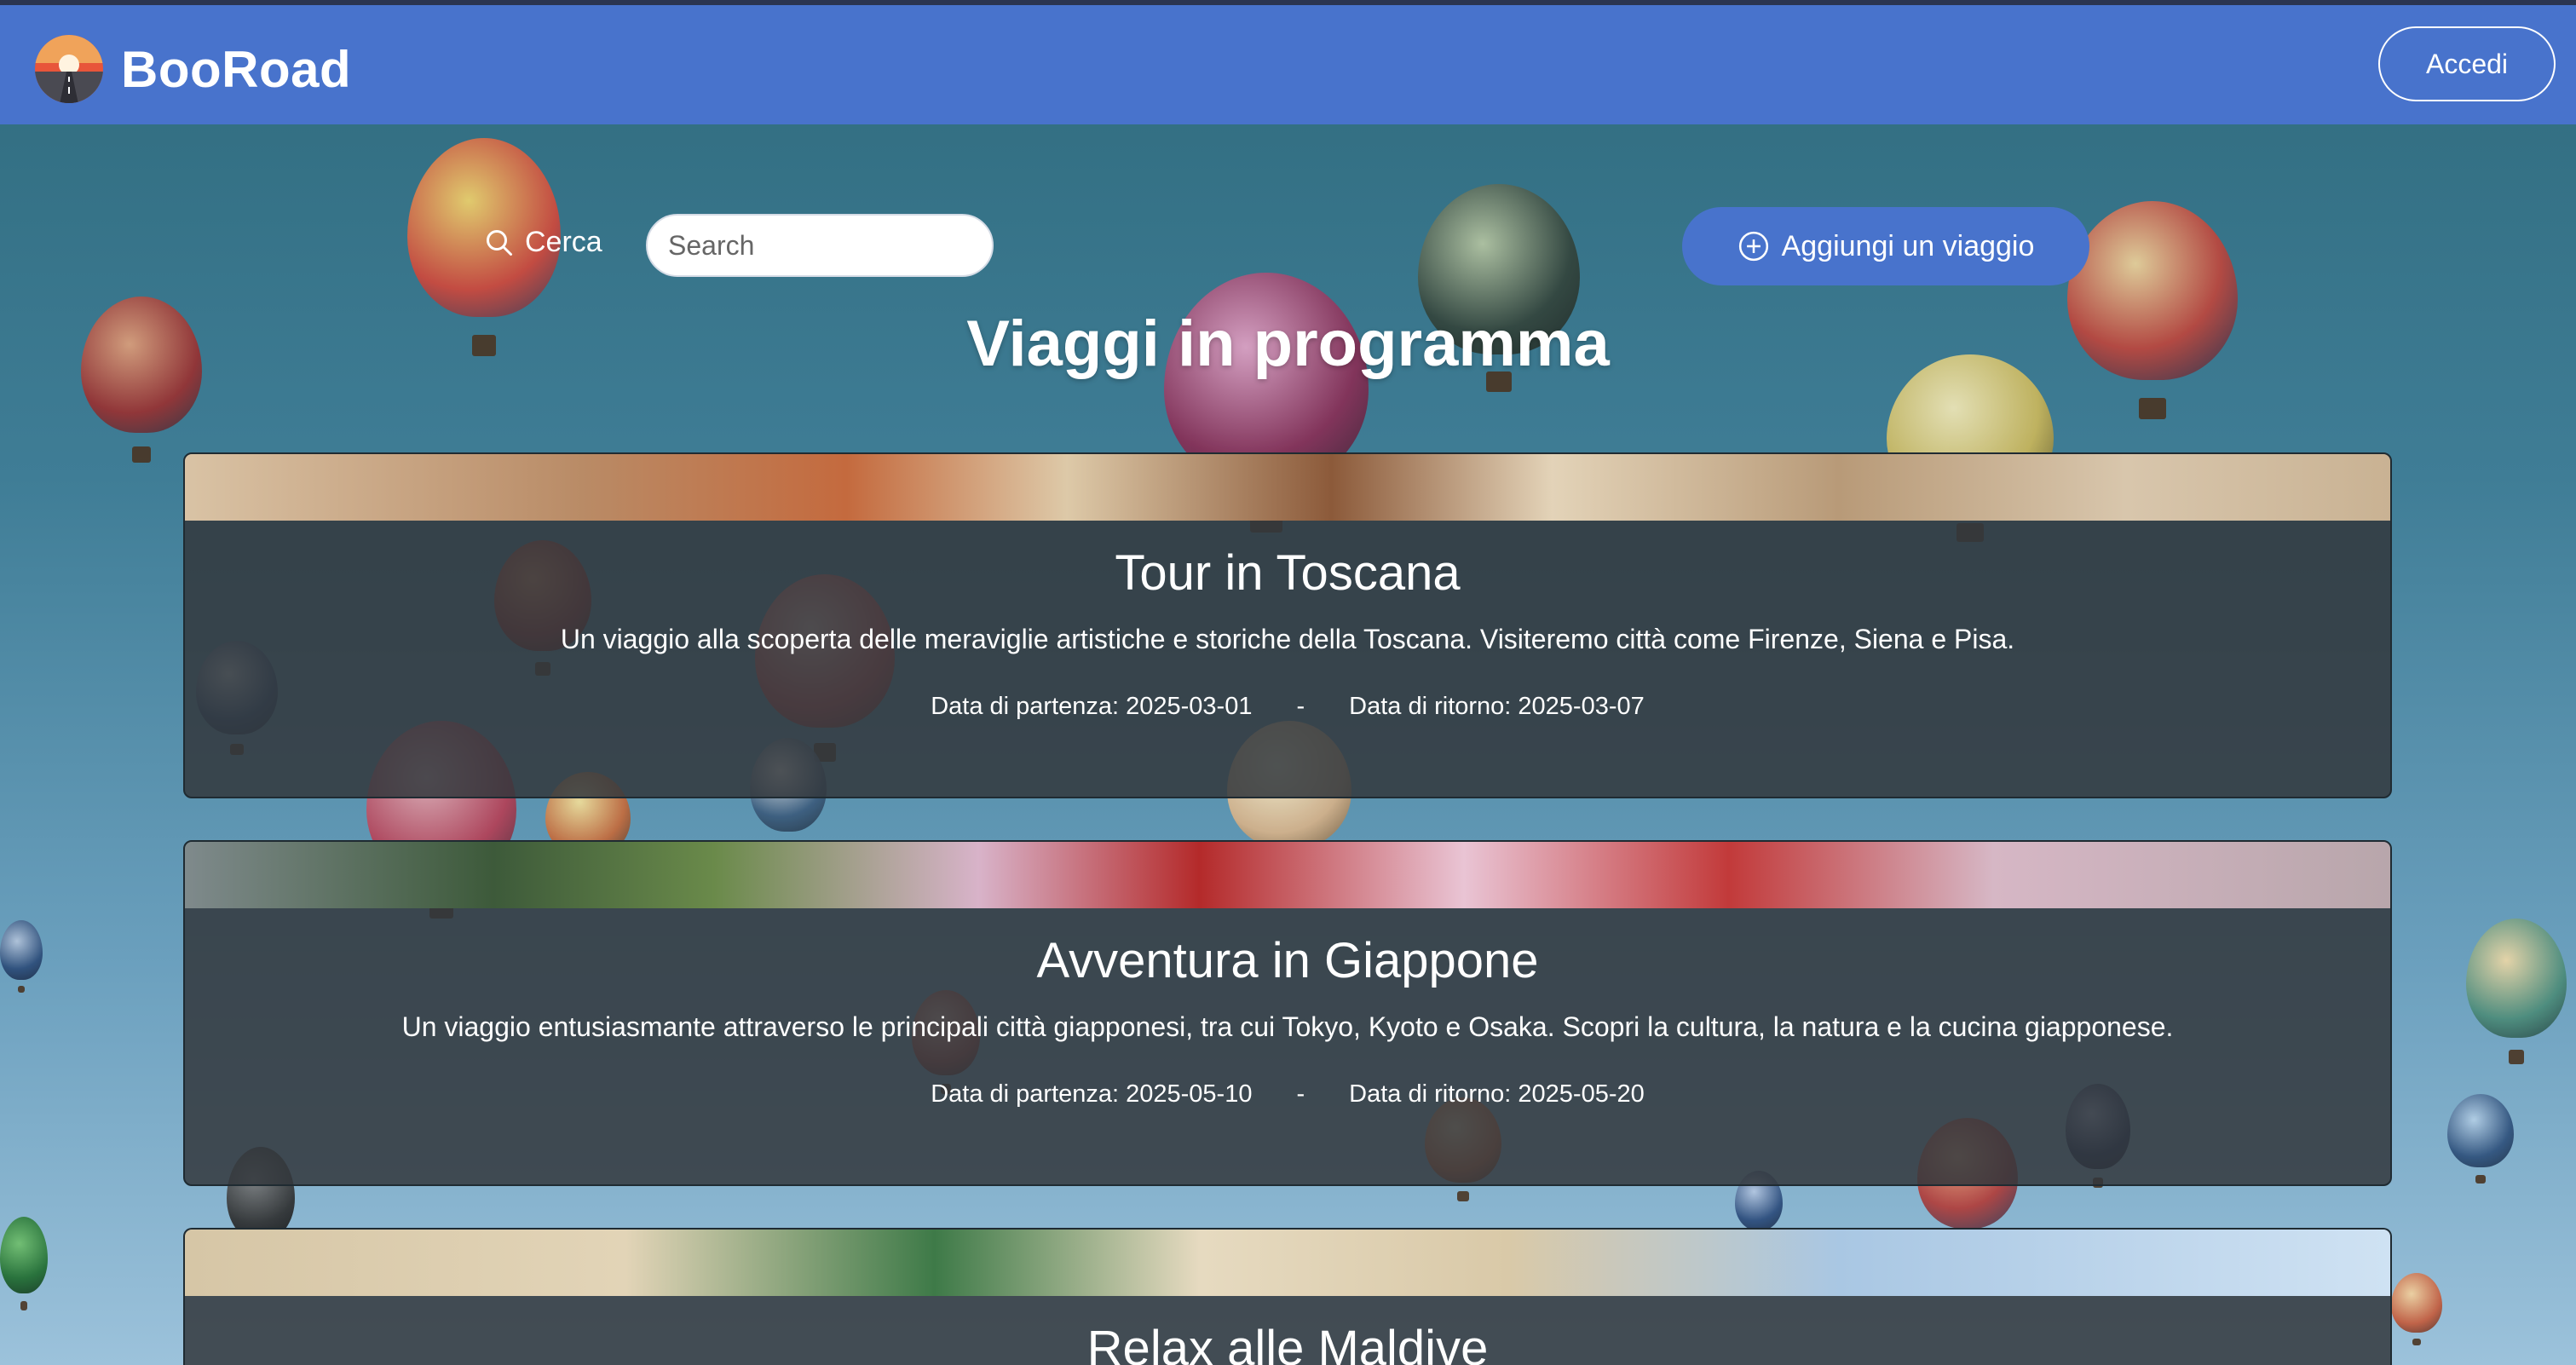 This screenshot has height=1365, width=2576. I want to click on plus-circle-icon, so click(1753, 247).